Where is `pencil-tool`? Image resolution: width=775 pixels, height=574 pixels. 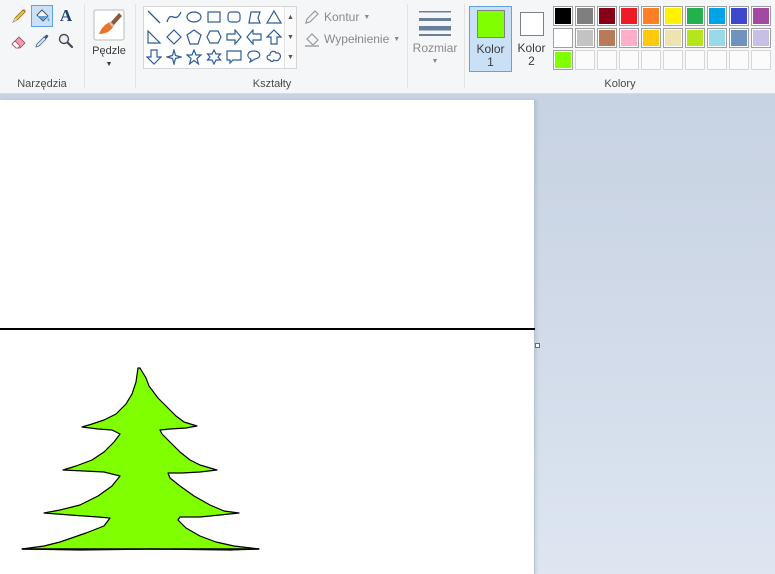
pencil-tool is located at coordinates (19, 16).